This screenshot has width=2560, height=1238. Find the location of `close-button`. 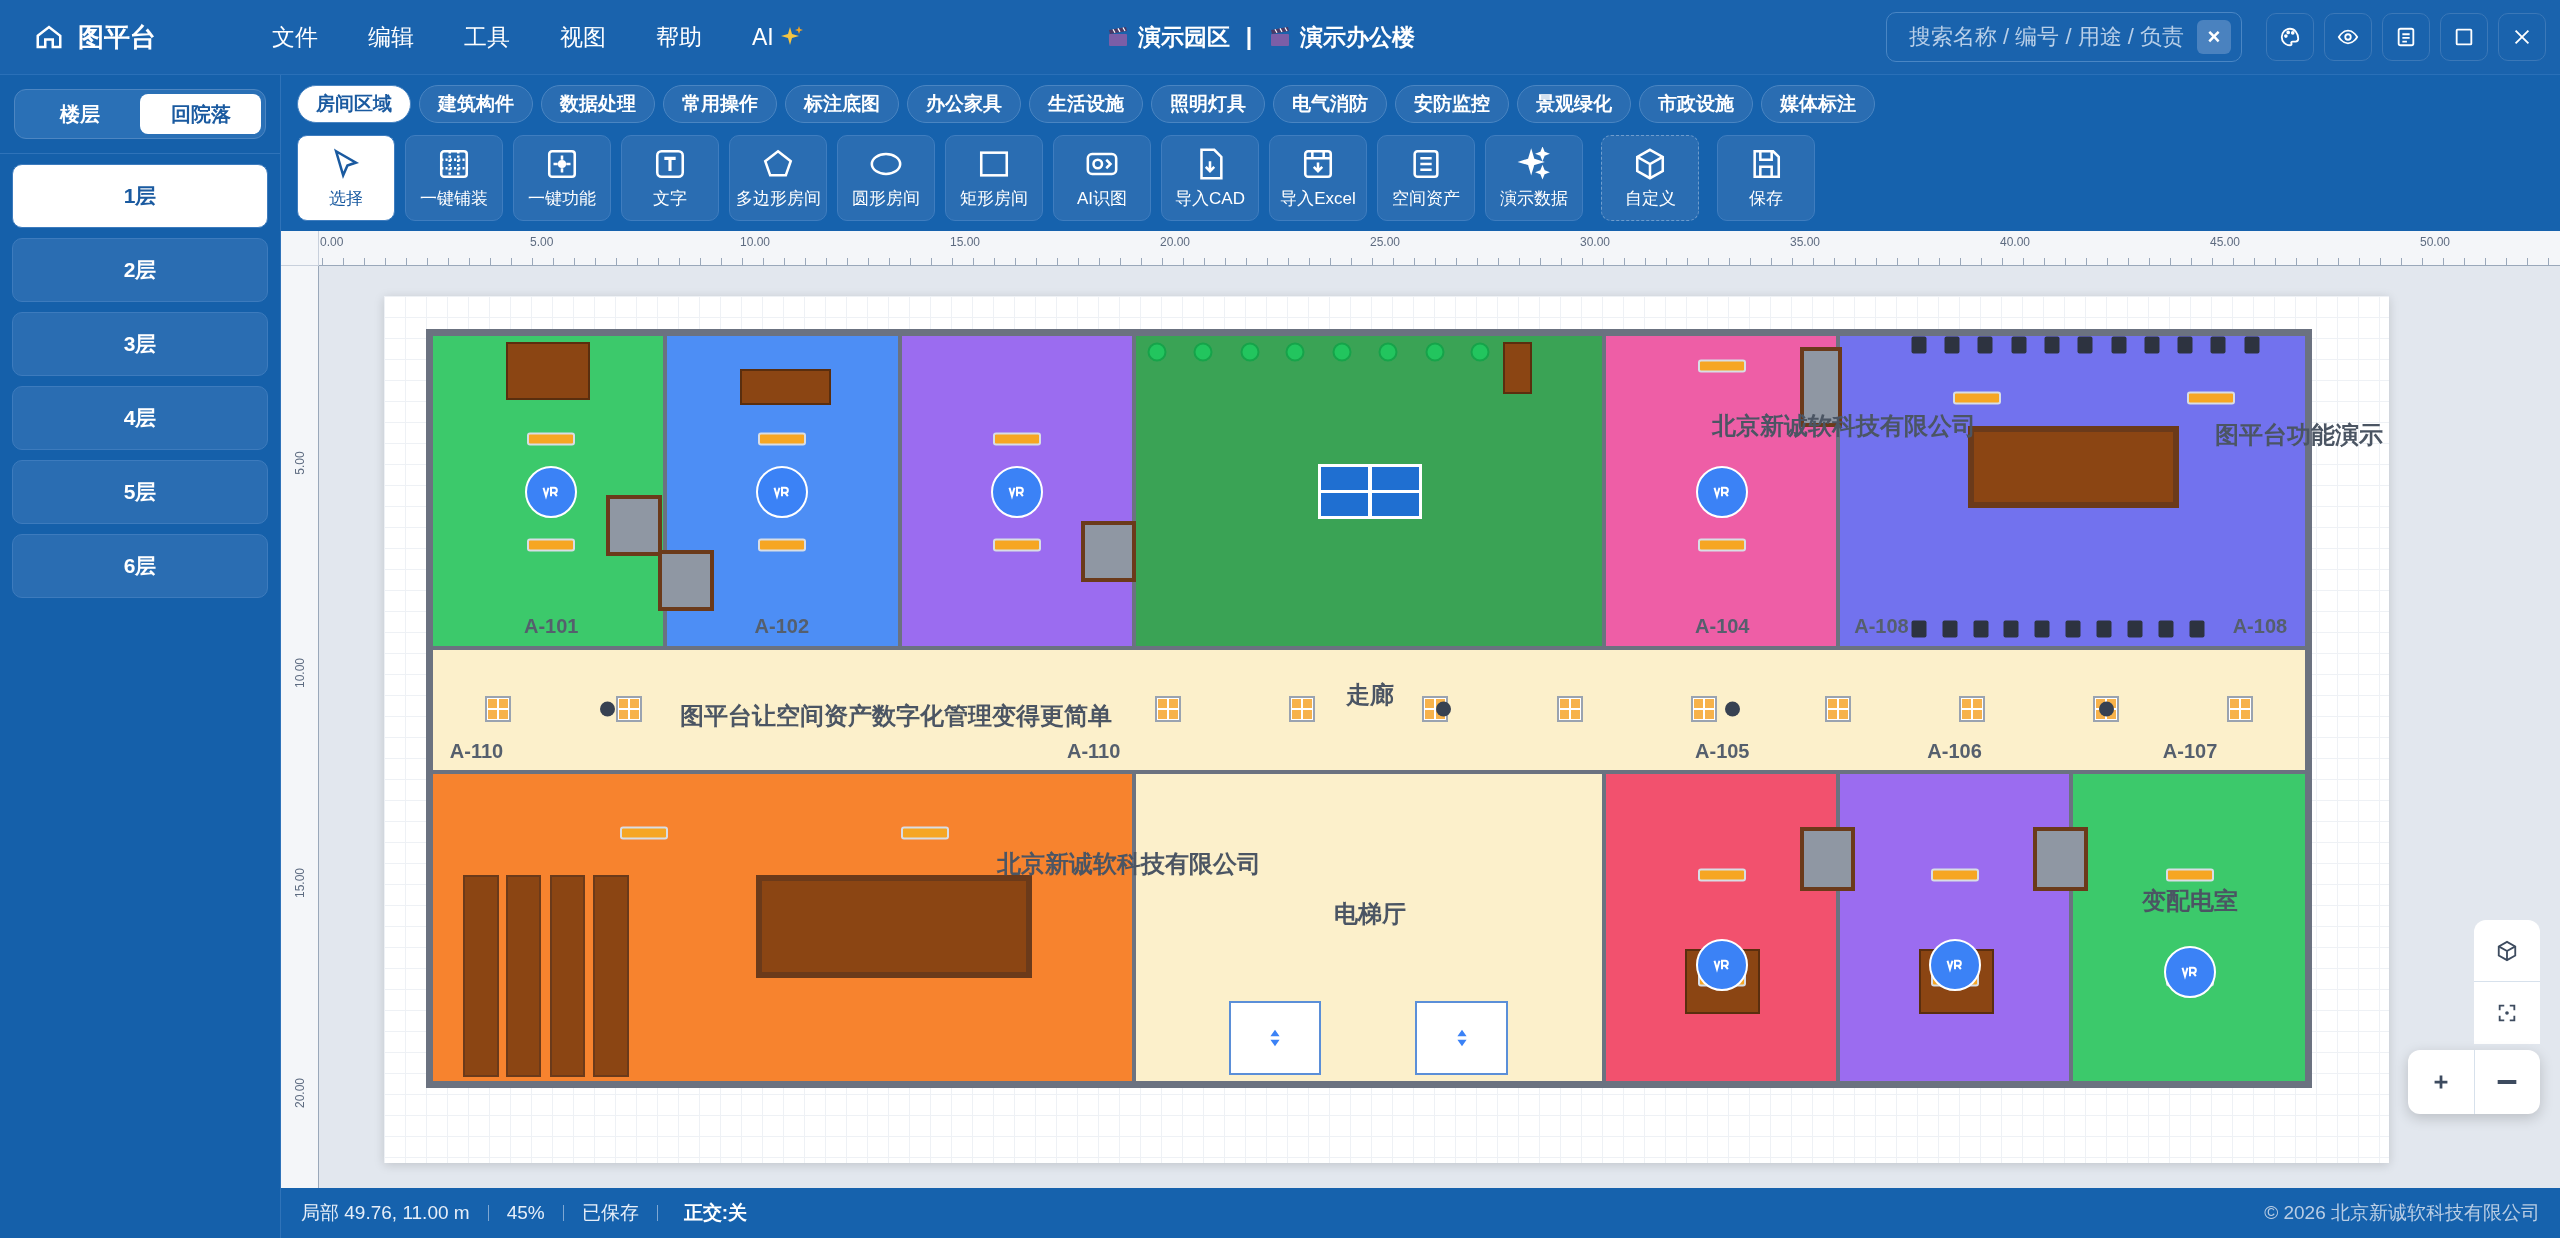

close-button is located at coordinates (2522, 37).